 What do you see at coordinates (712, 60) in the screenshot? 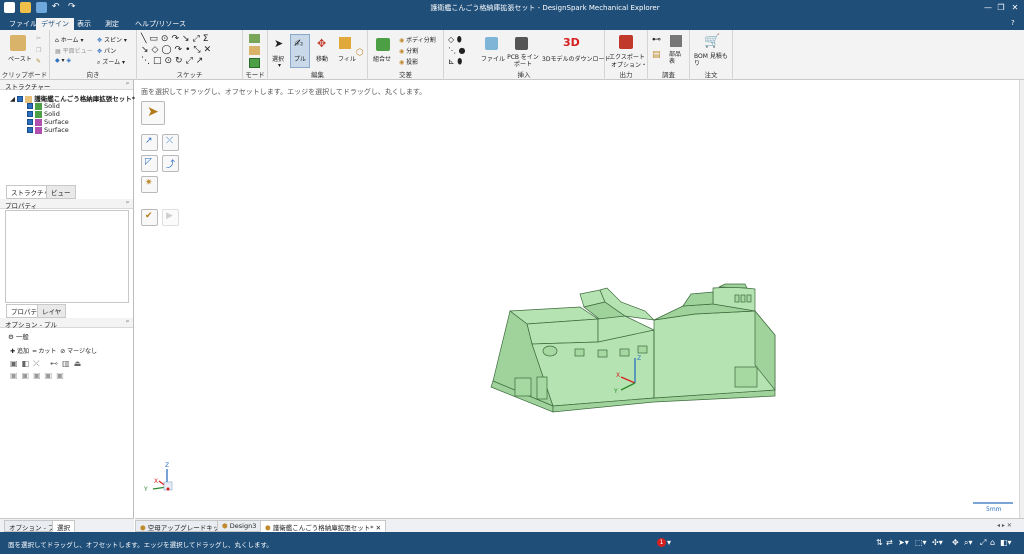
I see `bom-quote-button: BOM 見積もり` at bounding box center [712, 60].